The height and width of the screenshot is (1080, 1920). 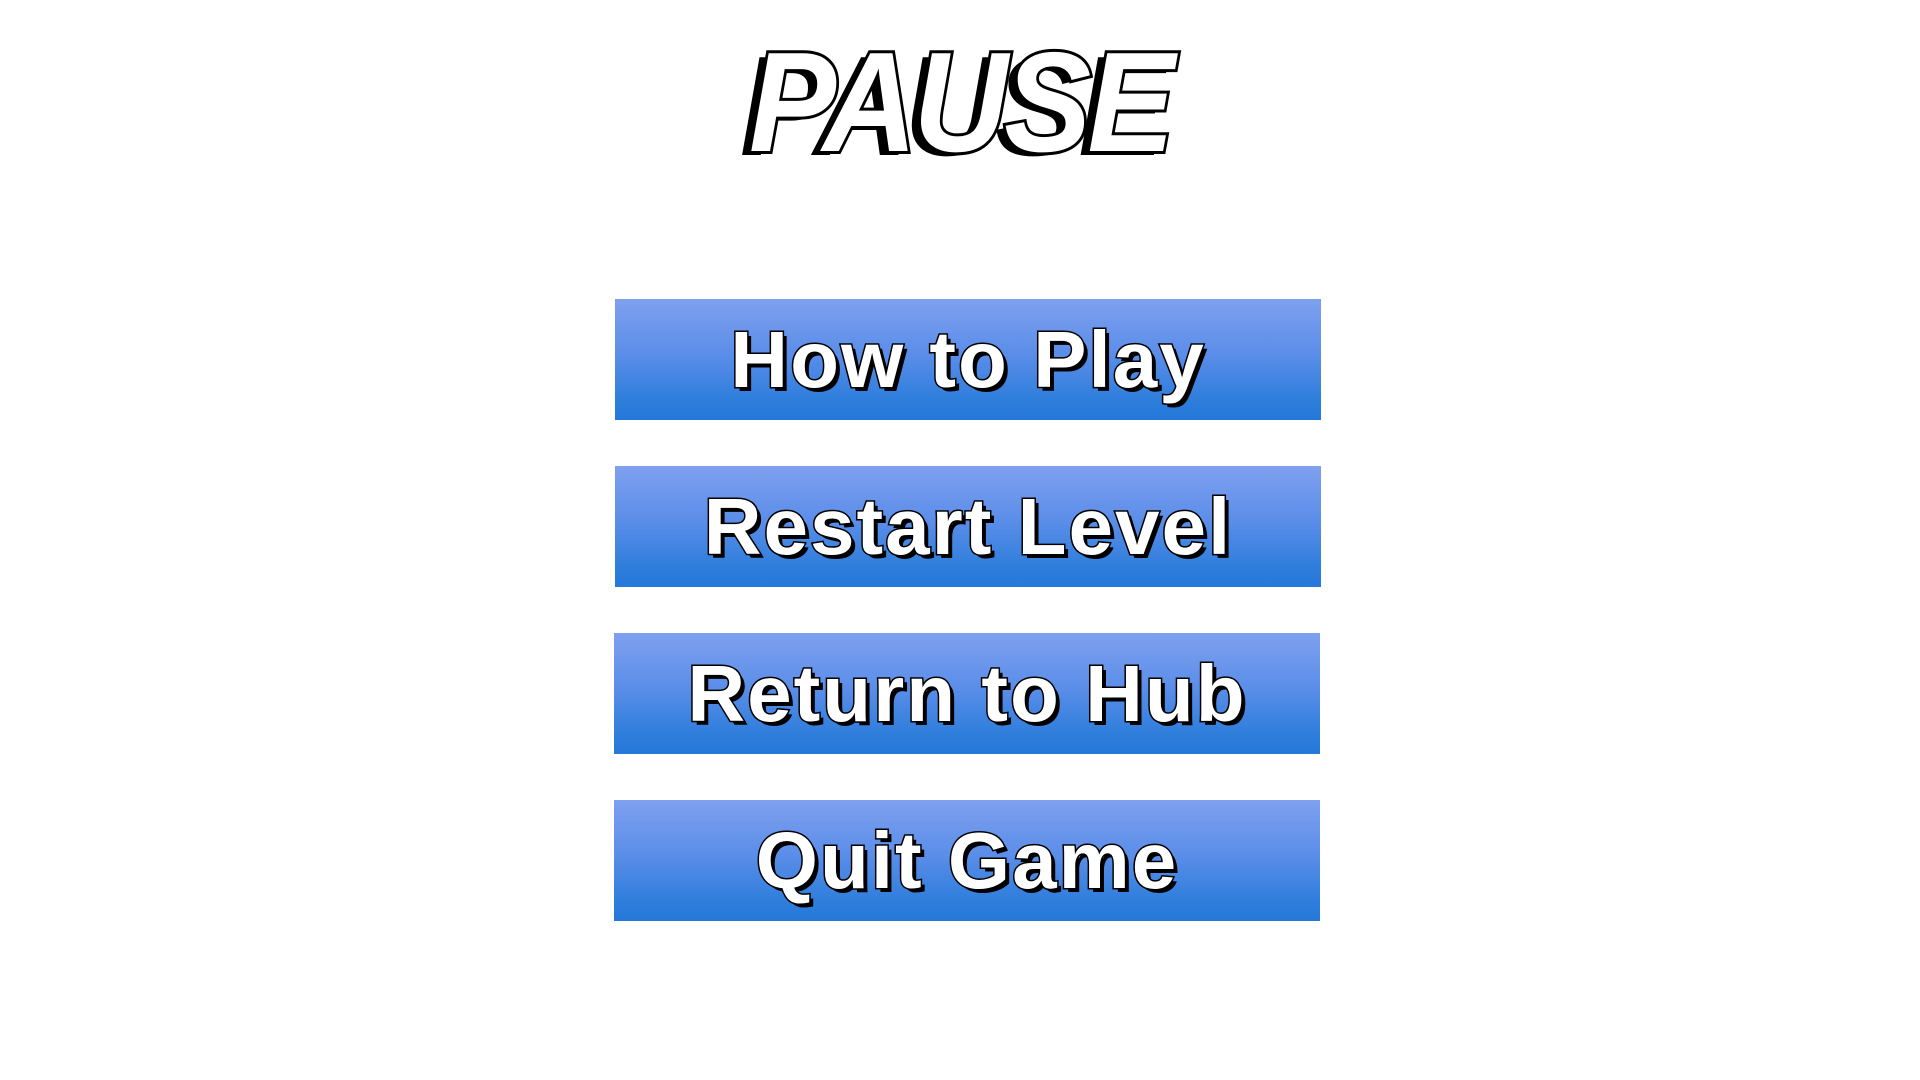 I want to click on return-to-hub-button: Return to Hub, so click(x=967, y=693).